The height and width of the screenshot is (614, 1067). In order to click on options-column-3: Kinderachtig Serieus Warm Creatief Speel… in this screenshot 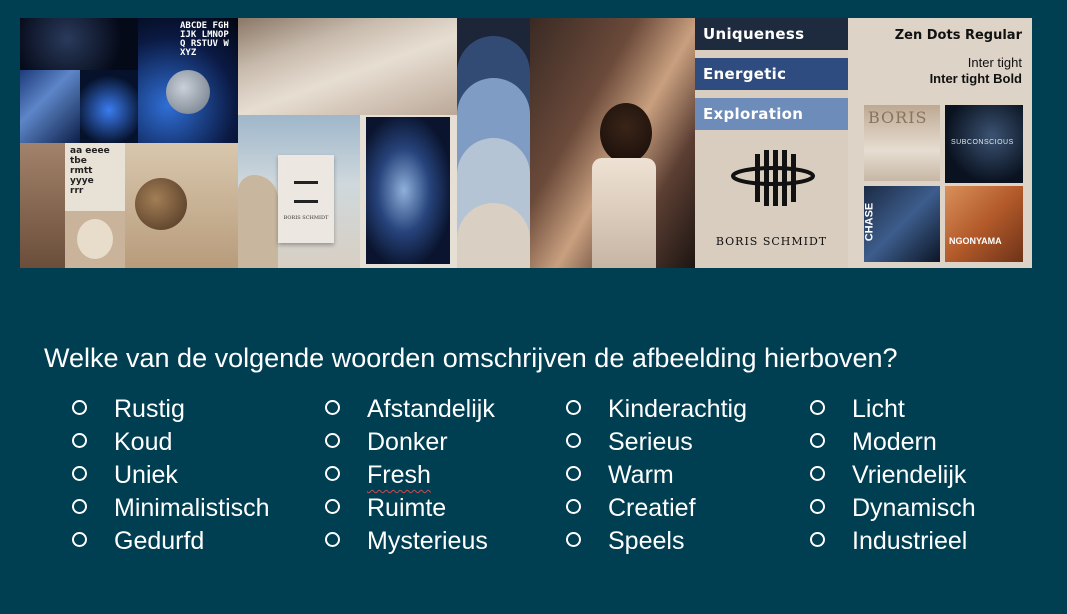, I will do `click(655, 475)`.